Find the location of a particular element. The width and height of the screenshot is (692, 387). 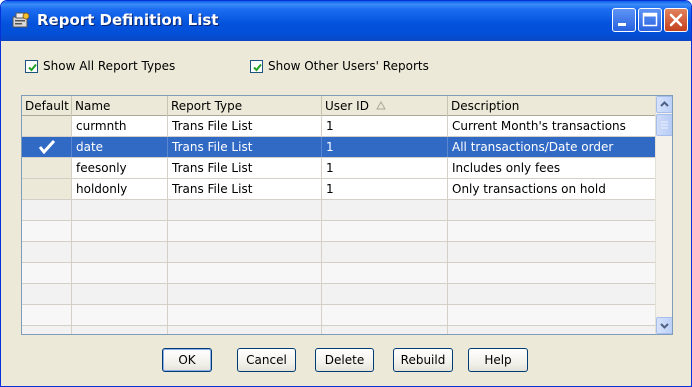

show-all-report-types-label: Show All Report Types is located at coordinates (109, 66).